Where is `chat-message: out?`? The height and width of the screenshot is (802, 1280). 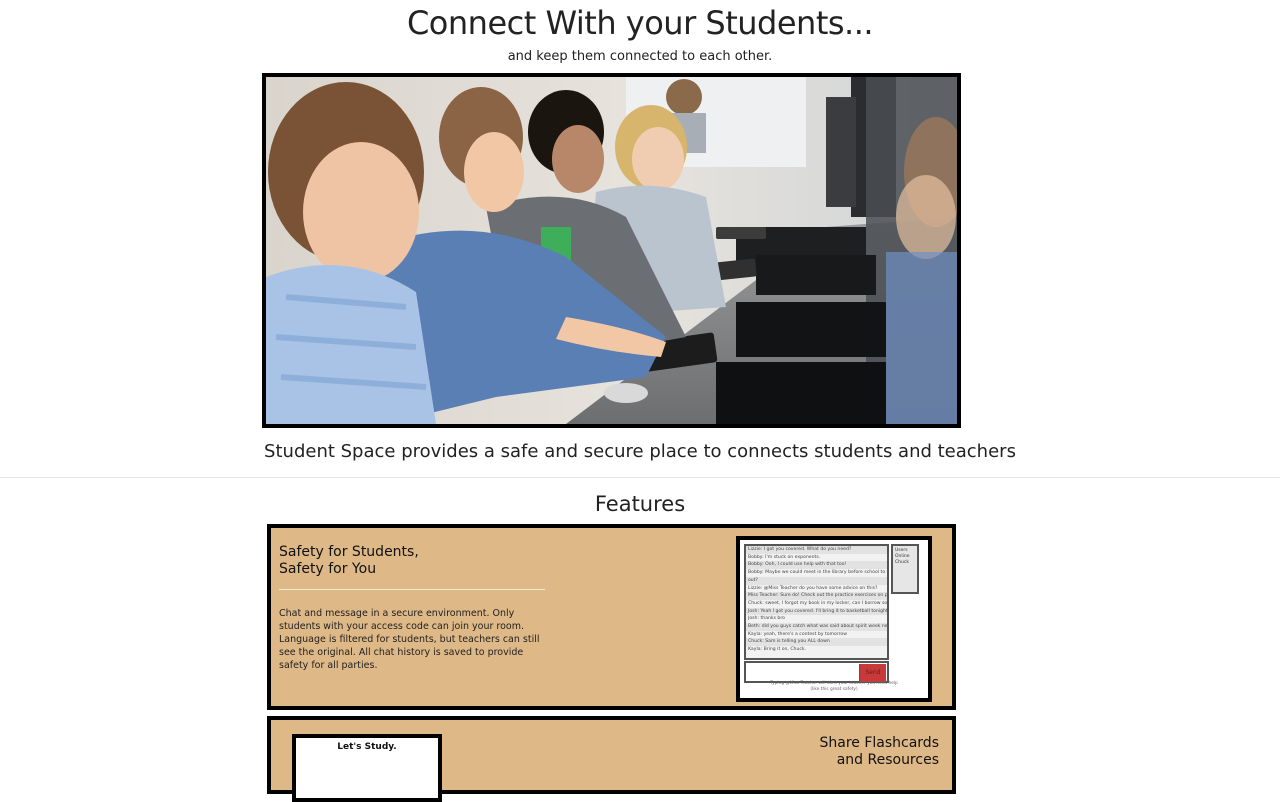
chat-message: out? is located at coordinates (816, 580).